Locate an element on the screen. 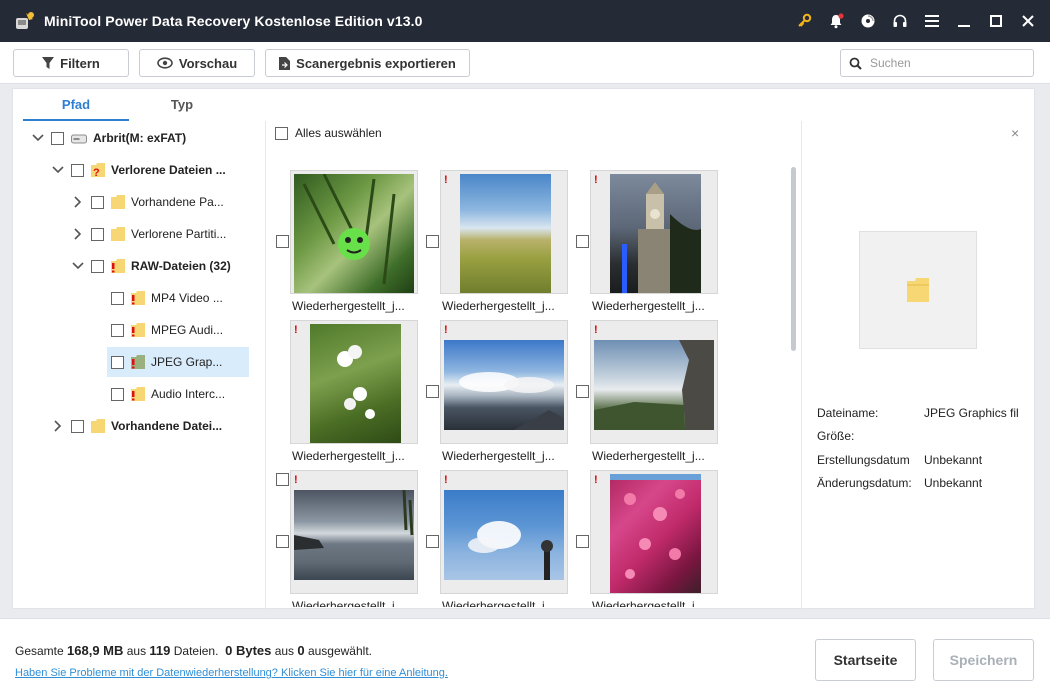 This screenshot has width=1050, height=700. modified-label: Änderungsdatum: is located at coordinates (864, 483).